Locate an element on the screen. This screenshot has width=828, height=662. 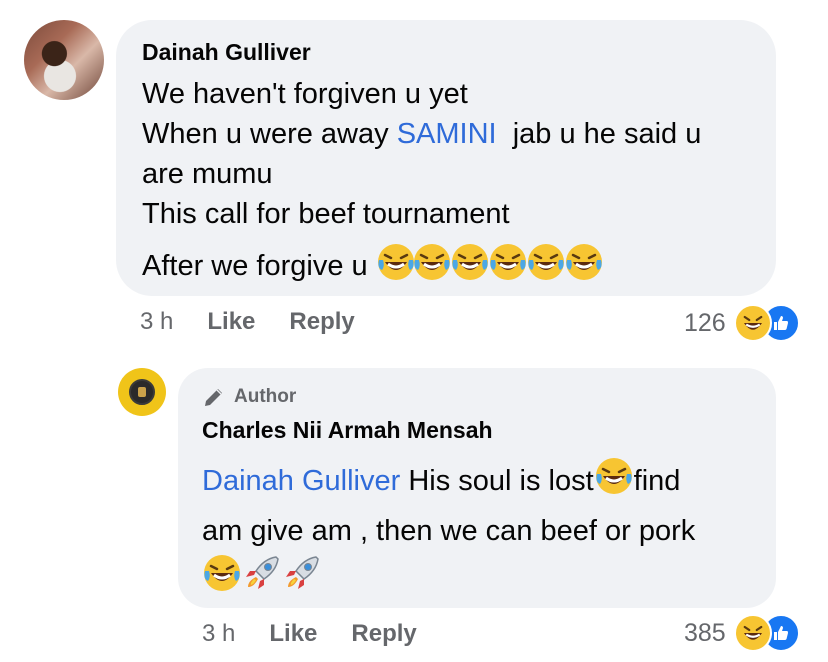
comment-text: jab u he said u is located at coordinates (607, 134).